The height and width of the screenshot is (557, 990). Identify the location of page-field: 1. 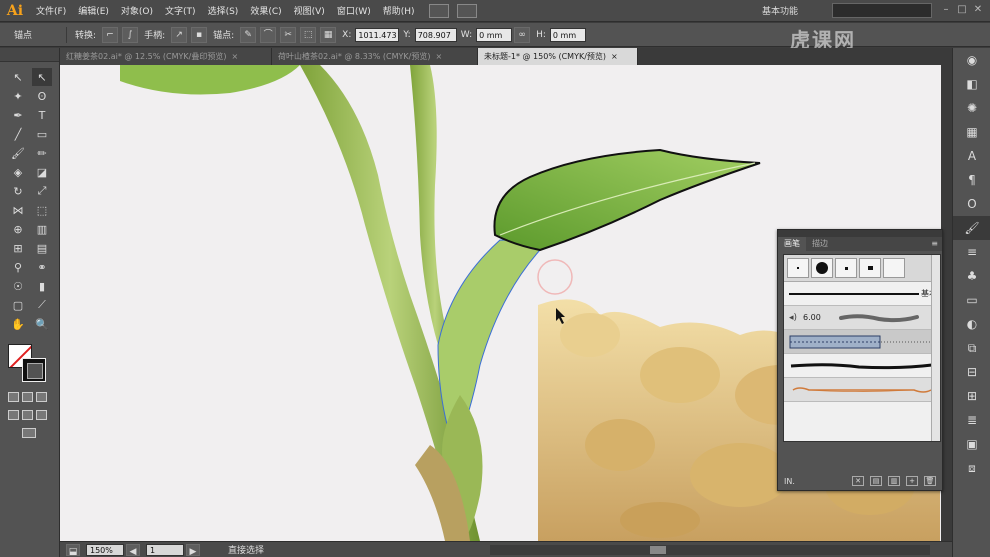
(165, 549).